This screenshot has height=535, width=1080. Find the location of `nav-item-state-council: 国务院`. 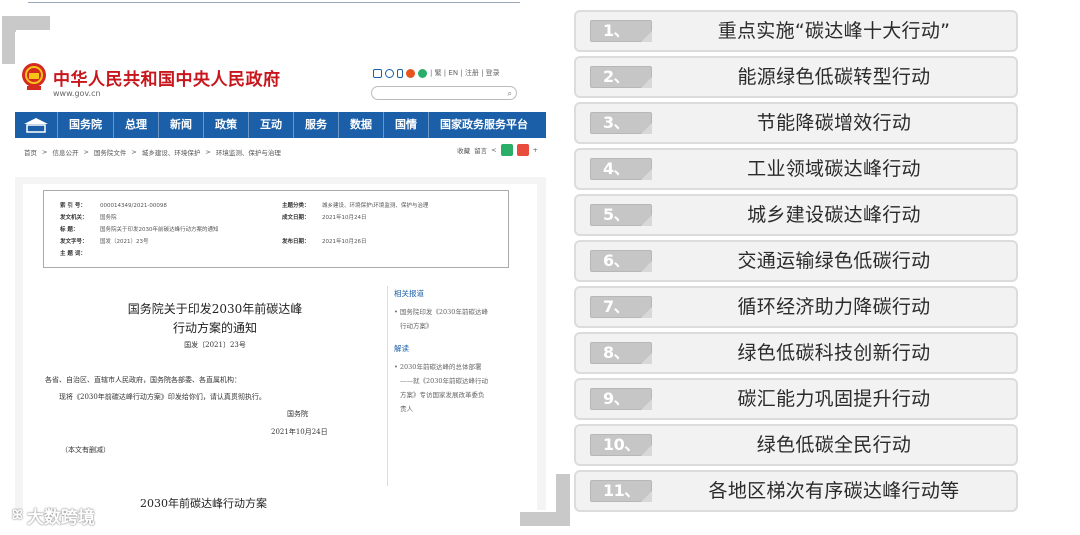

nav-item-state-council: 国务院 is located at coordinates (85, 125).